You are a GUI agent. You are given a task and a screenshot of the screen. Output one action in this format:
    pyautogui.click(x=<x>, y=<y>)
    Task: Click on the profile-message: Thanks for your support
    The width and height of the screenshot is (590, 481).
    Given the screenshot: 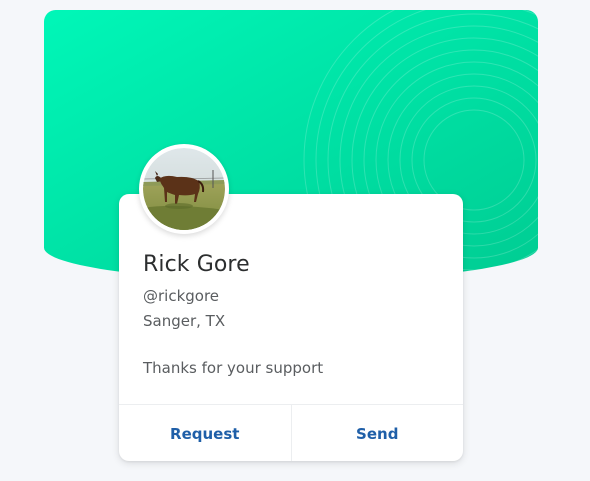 What is the action you would take?
    pyautogui.click(x=233, y=368)
    